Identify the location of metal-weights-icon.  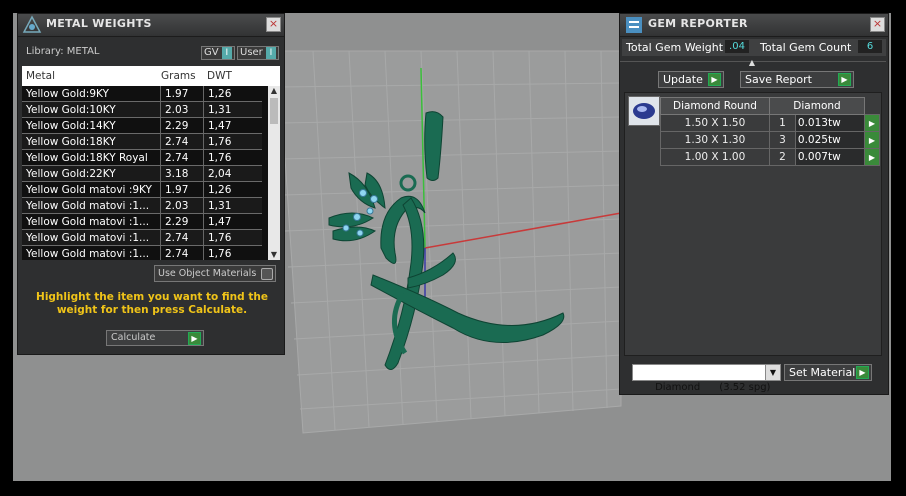
(32, 24).